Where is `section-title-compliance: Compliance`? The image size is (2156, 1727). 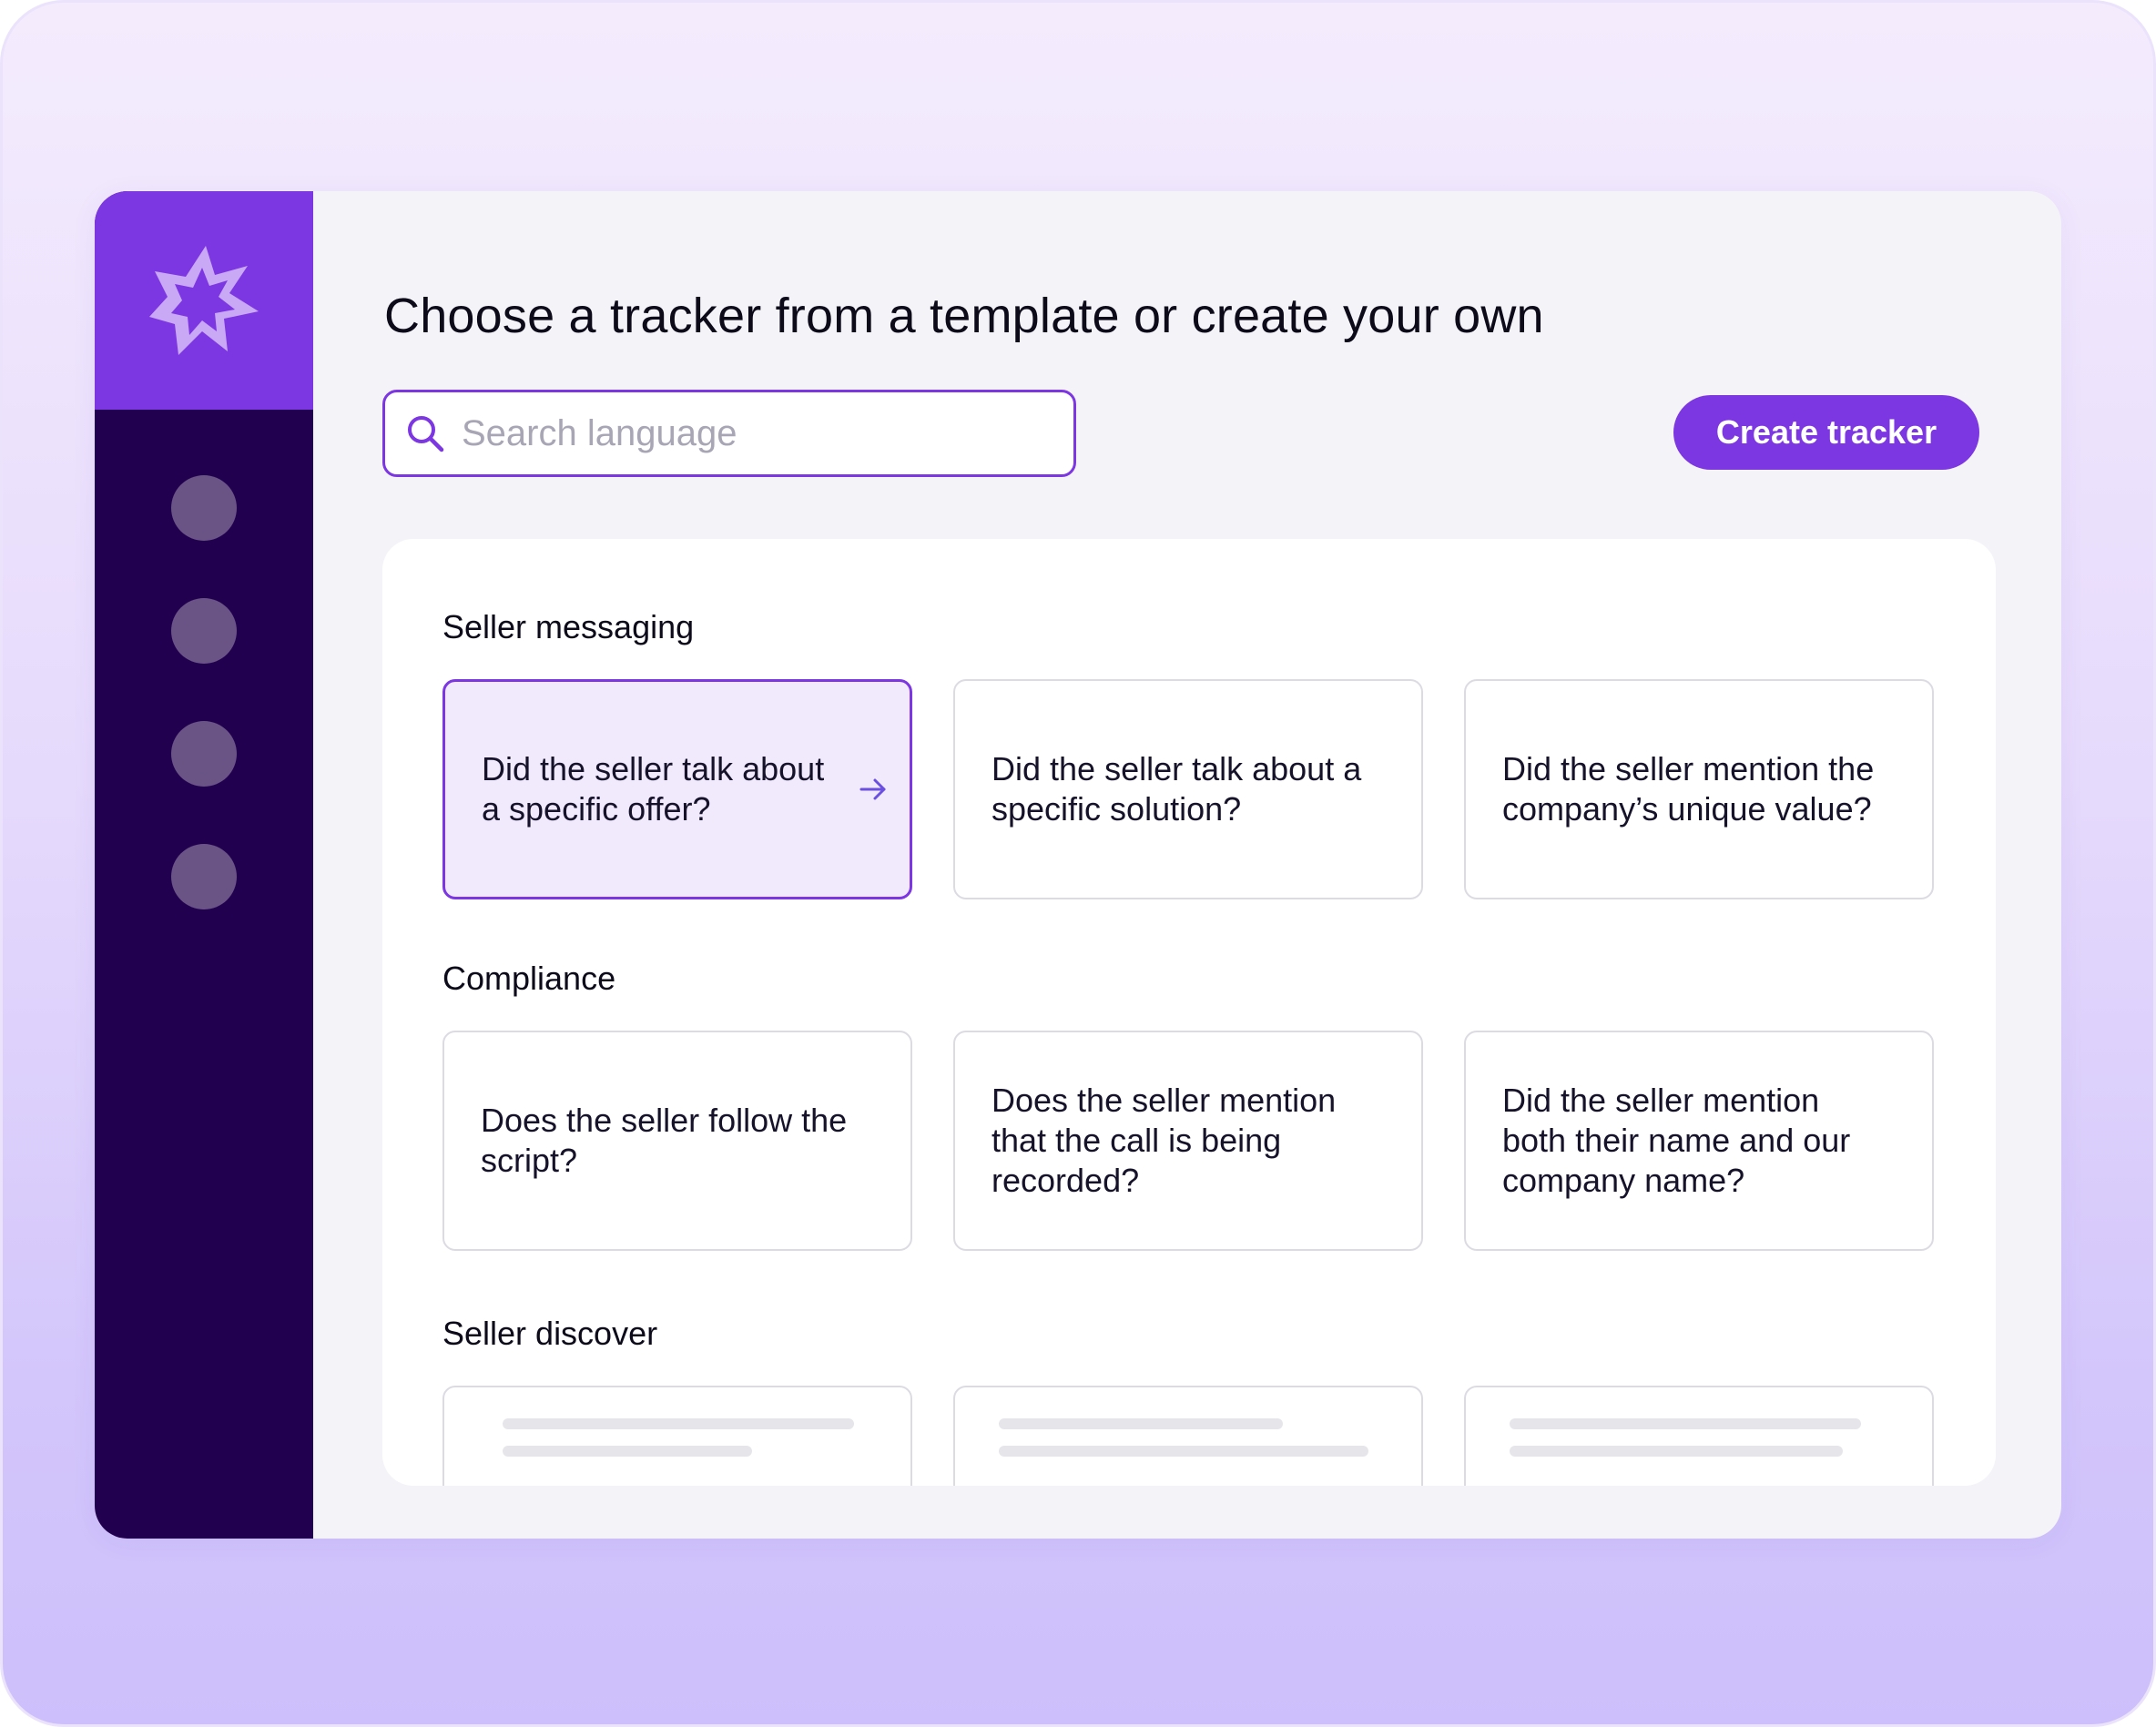 section-title-compliance: Compliance is located at coordinates (529, 978).